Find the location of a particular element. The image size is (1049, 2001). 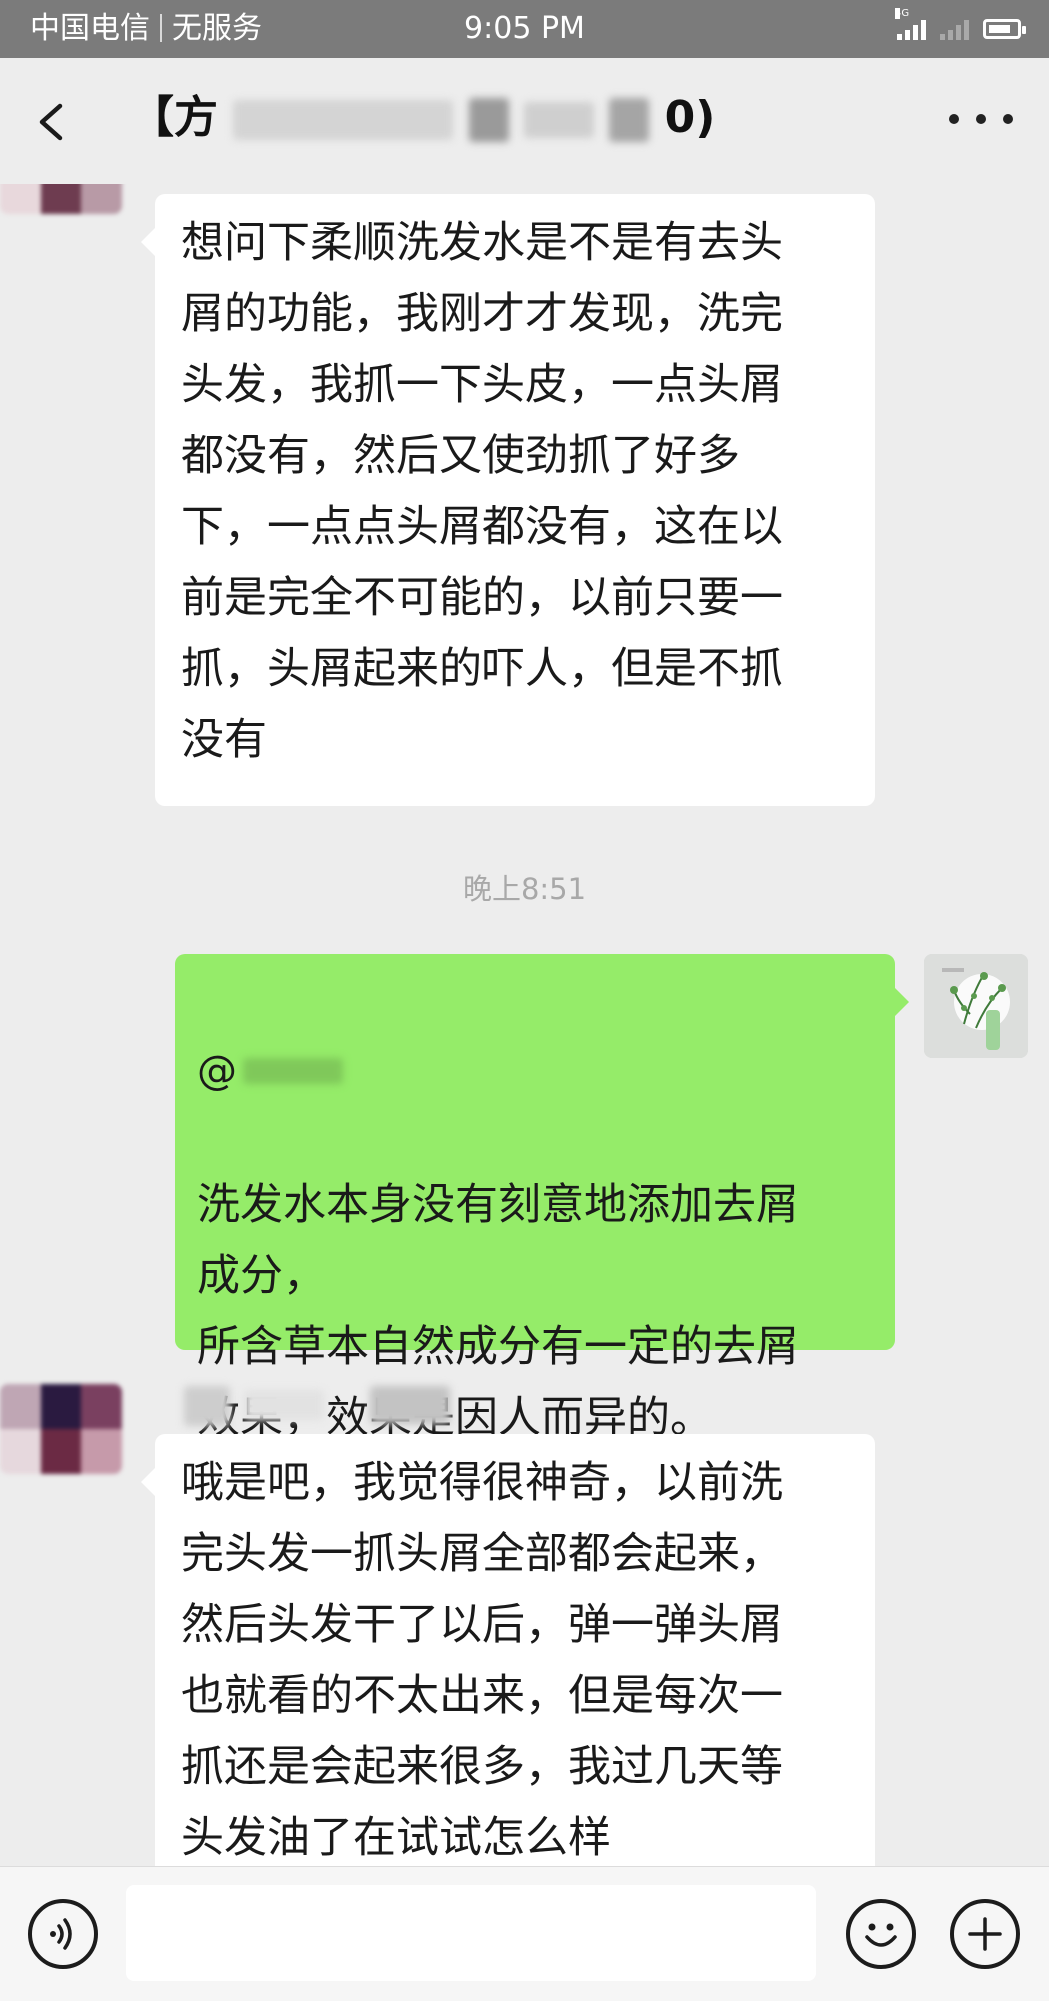

status-indicators: 4G is located at coordinates (960, 26).